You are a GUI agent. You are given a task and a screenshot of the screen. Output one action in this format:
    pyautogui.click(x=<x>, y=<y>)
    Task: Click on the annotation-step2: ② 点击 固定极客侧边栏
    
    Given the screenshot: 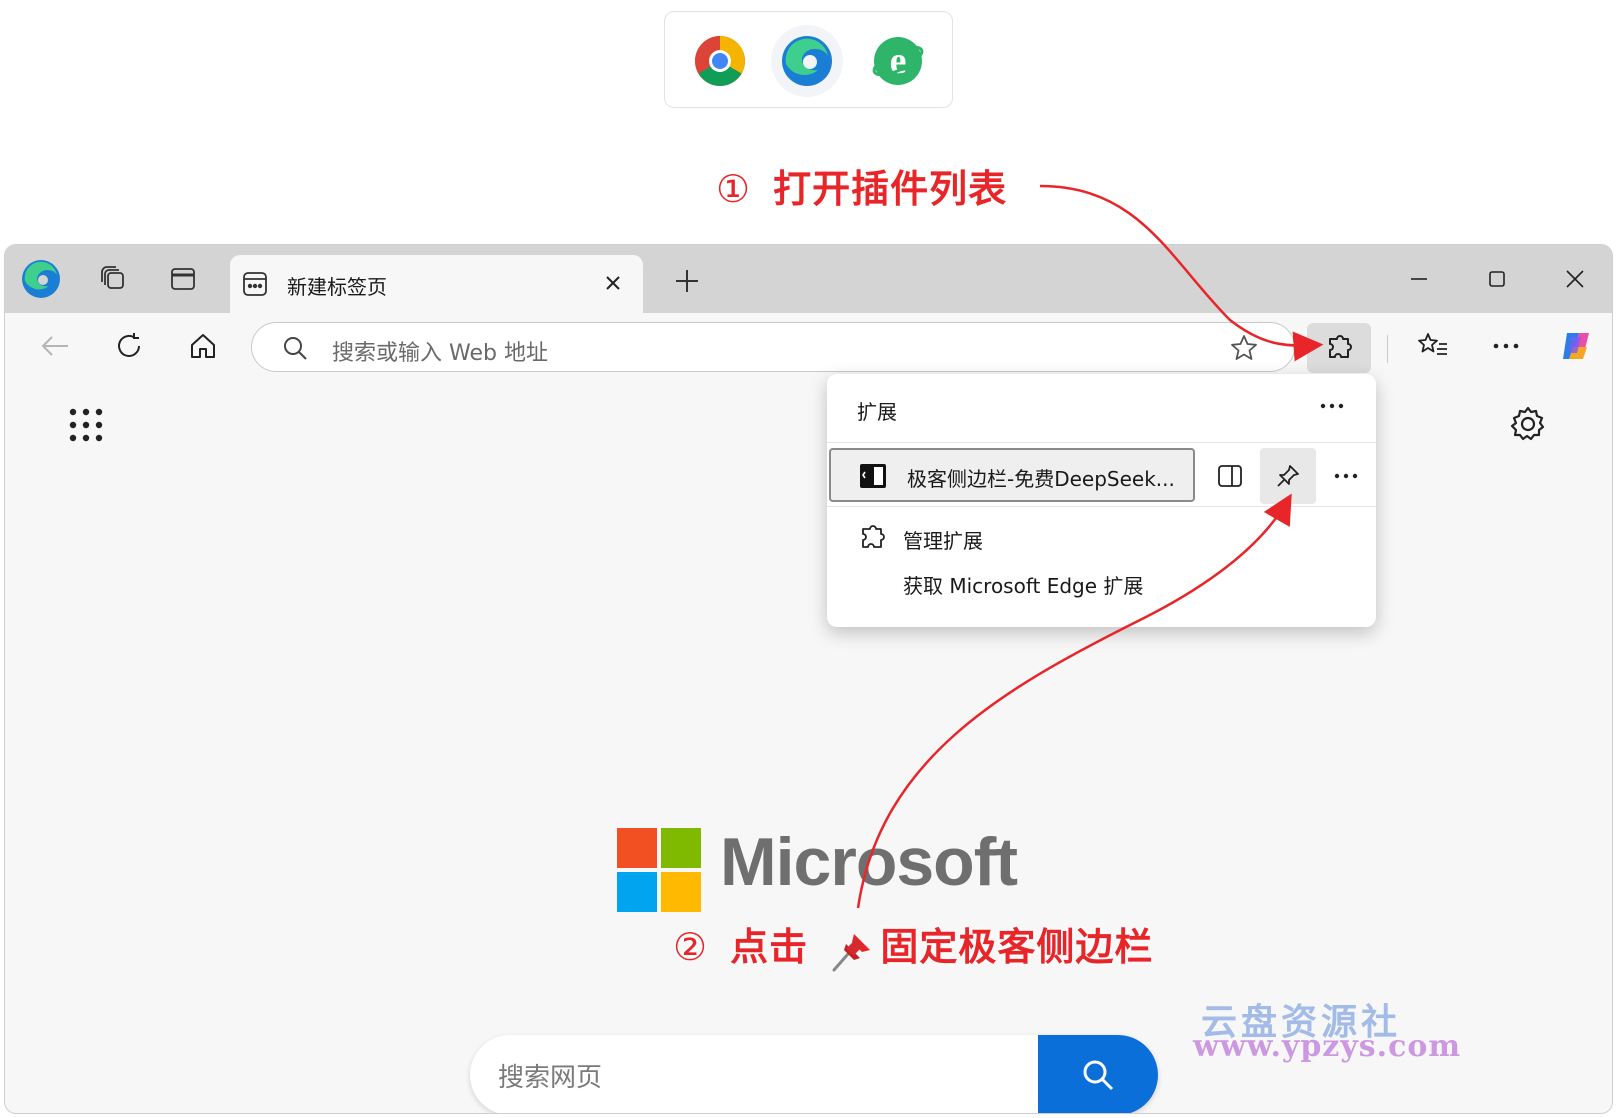 What is the action you would take?
    pyautogui.click(x=913, y=943)
    